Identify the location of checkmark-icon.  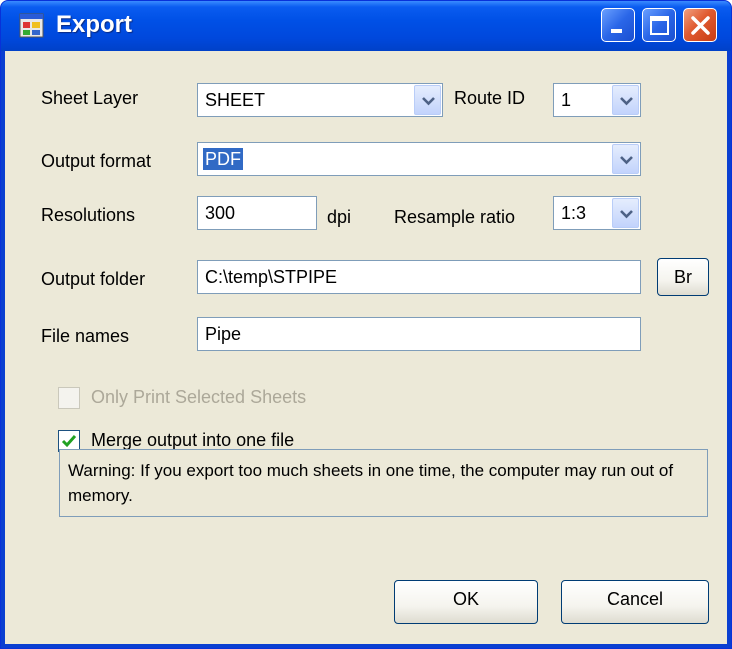
(69, 441).